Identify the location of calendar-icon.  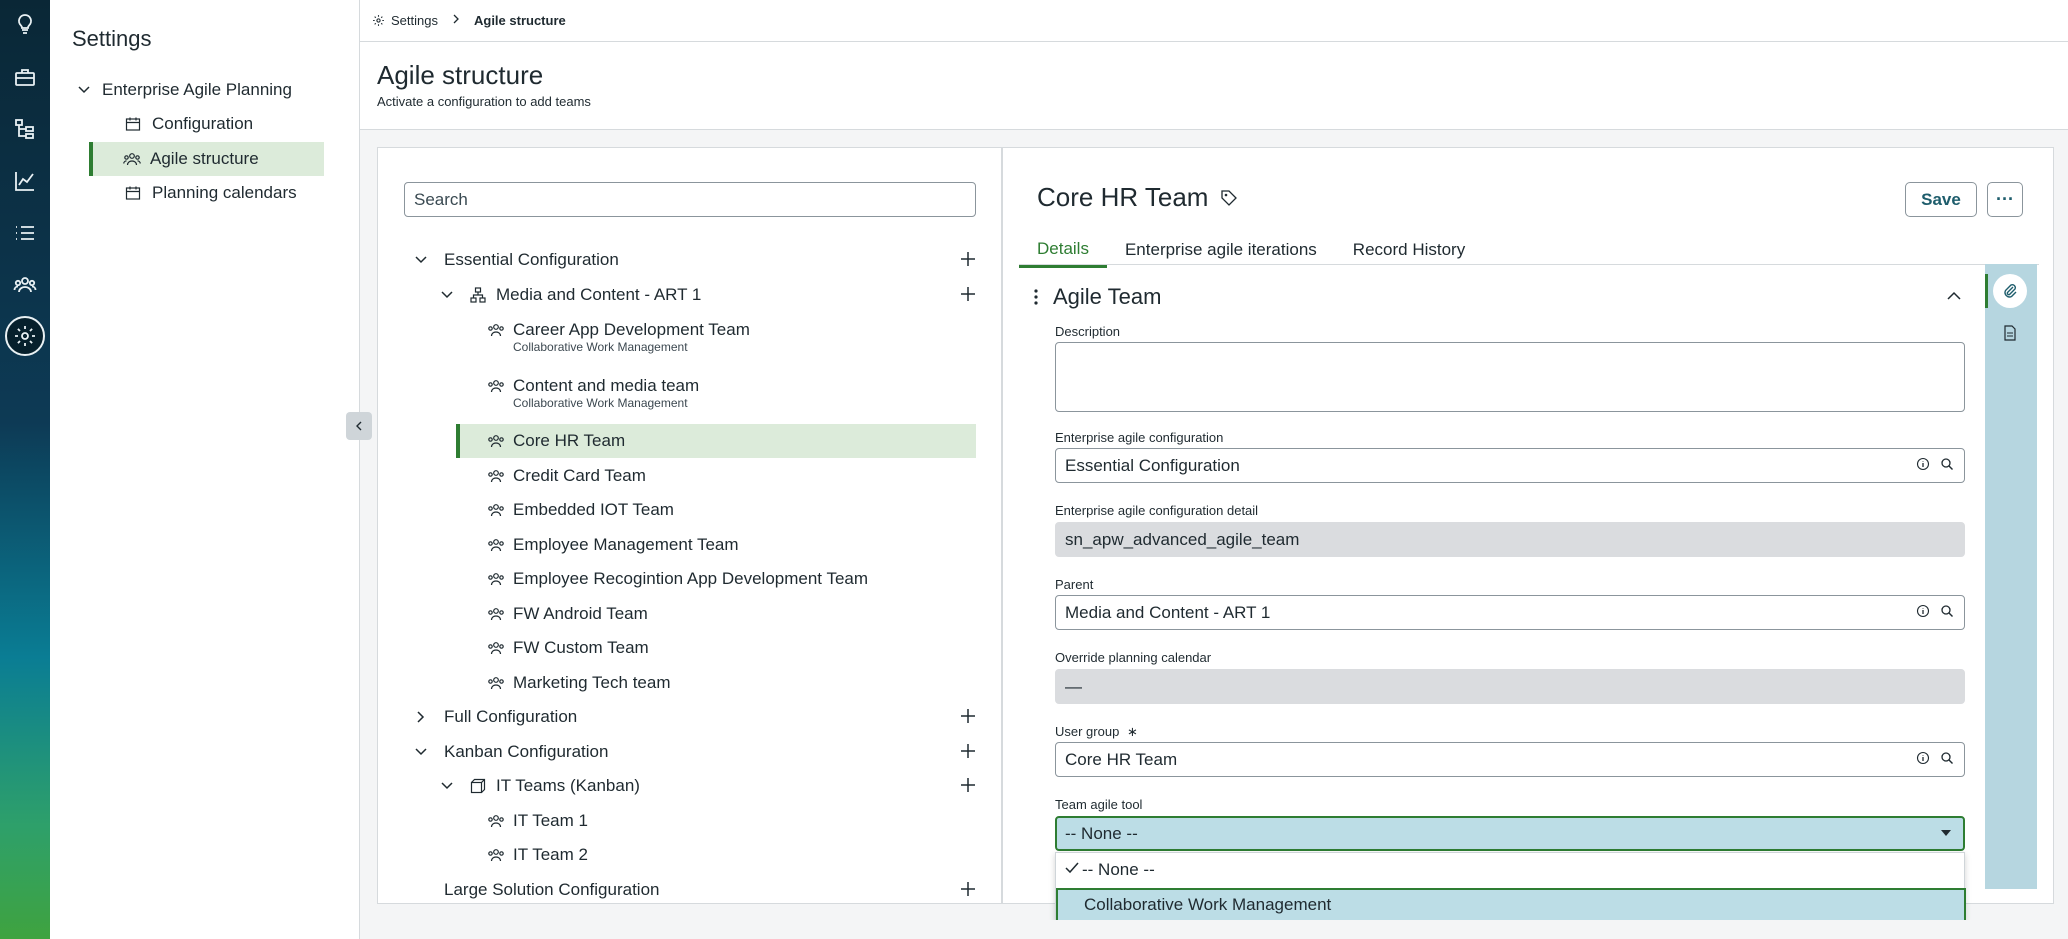
(134, 124).